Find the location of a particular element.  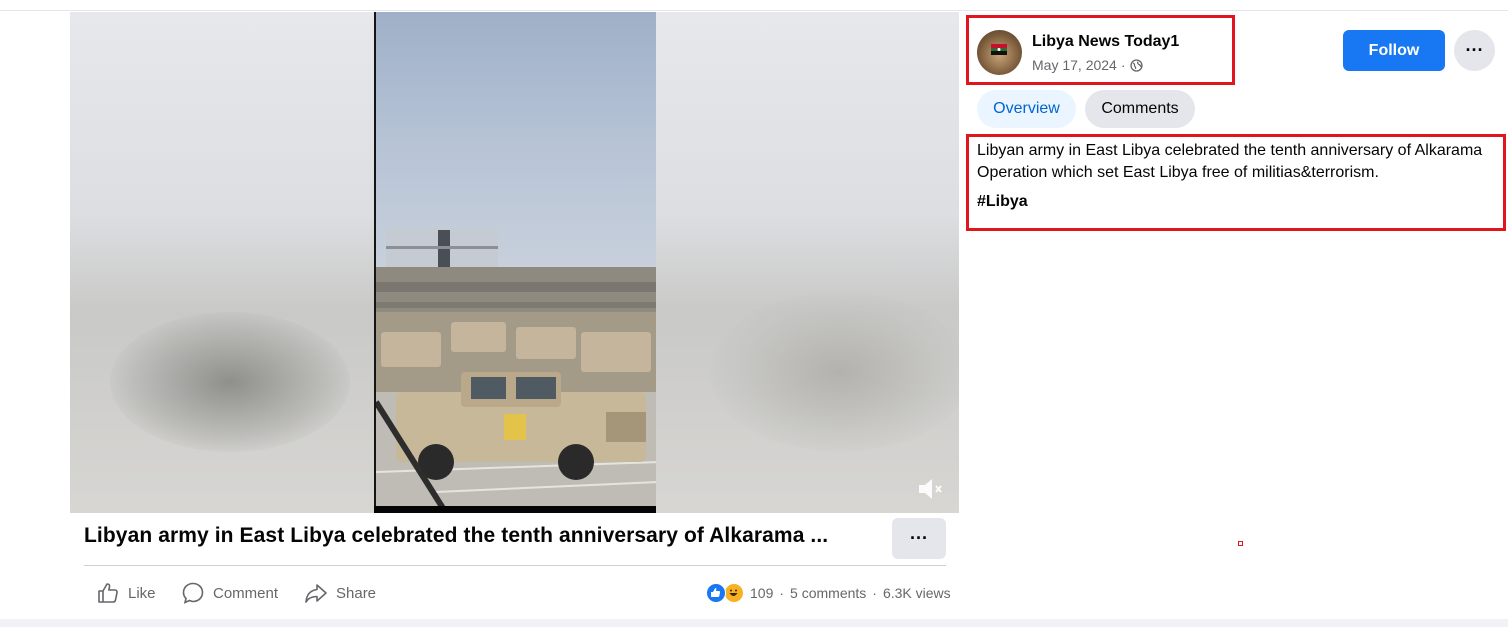

post-more-options-button: ··· is located at coordinates (919, 538).